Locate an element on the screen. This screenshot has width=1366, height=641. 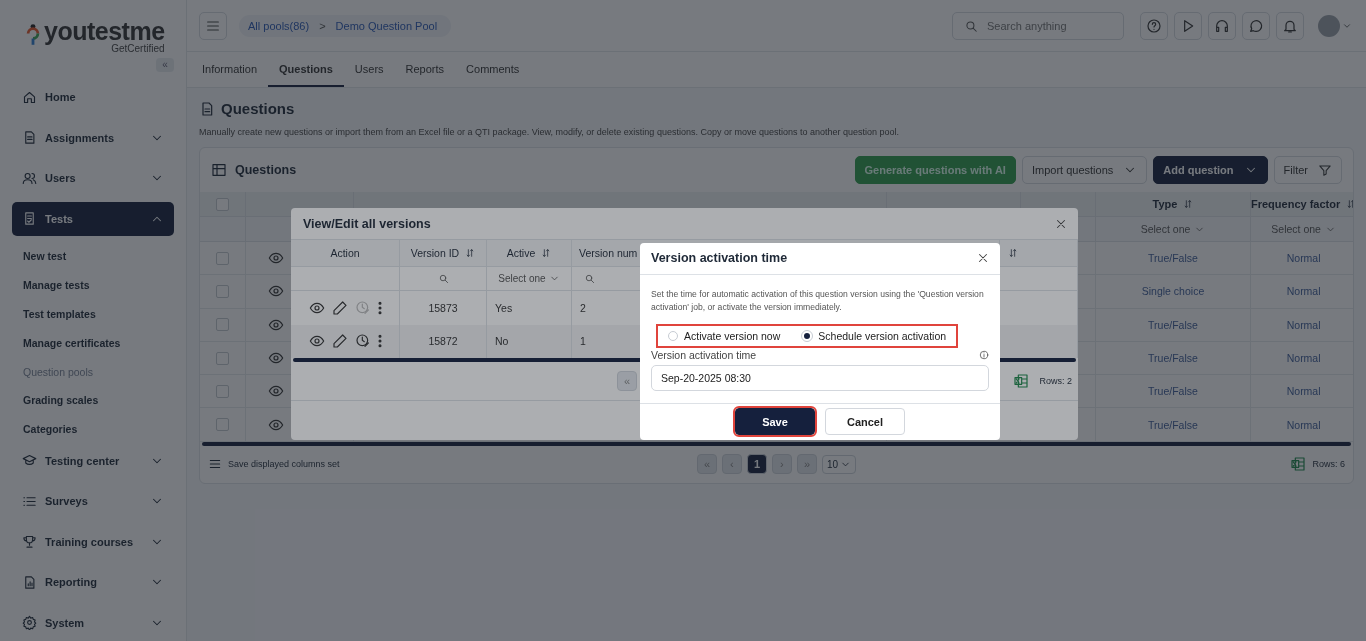
radio-label: Schedule version activation is located at coordinates (882, 335).